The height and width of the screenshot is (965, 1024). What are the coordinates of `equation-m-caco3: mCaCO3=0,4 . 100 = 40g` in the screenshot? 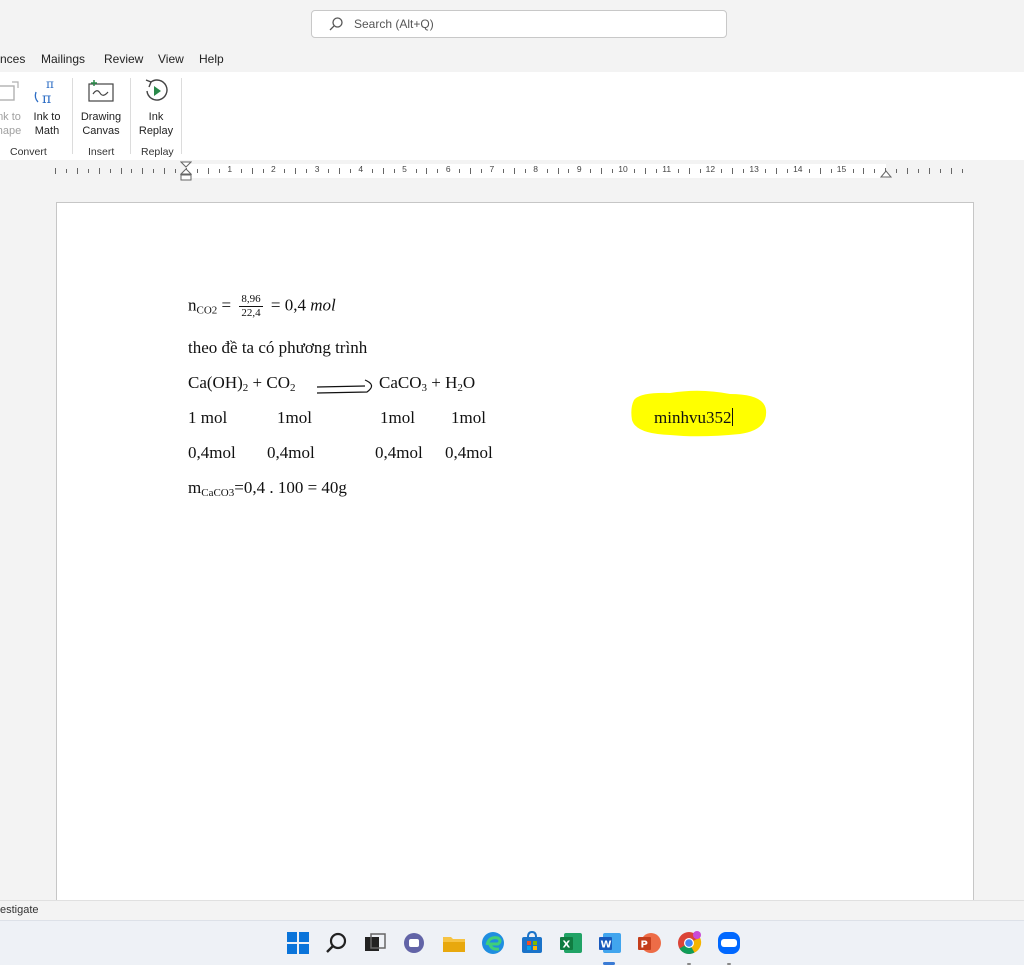 It's located at (267, 488).